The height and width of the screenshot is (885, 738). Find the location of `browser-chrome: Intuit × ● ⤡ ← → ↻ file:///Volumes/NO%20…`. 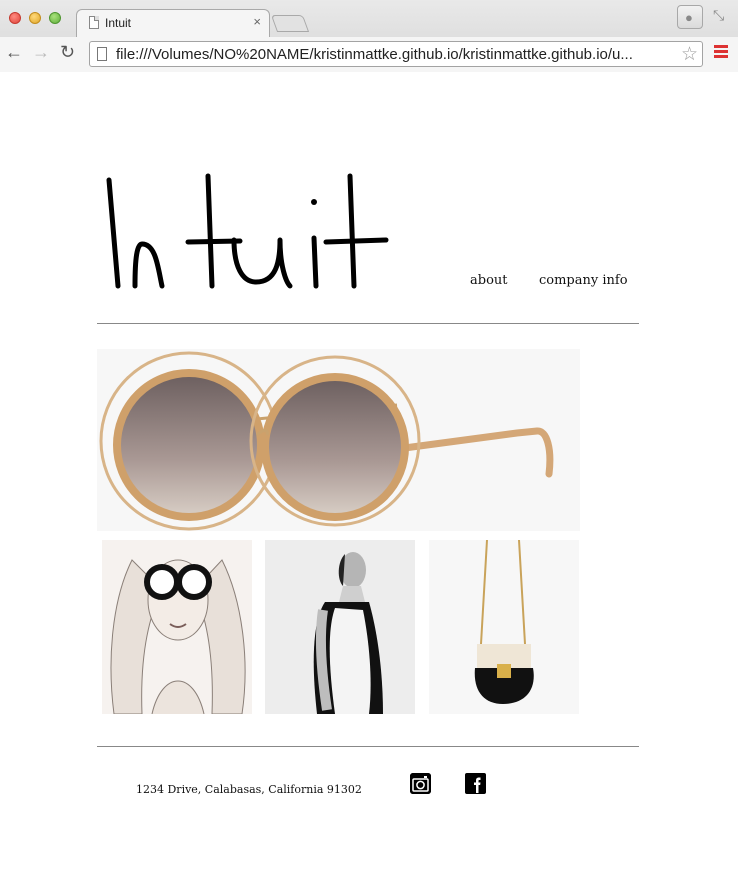

browser-chrome: Intuit × ● ⤡ ← → ↻ file:///Volumes/NO%20… is located at coordinates (369, 36).